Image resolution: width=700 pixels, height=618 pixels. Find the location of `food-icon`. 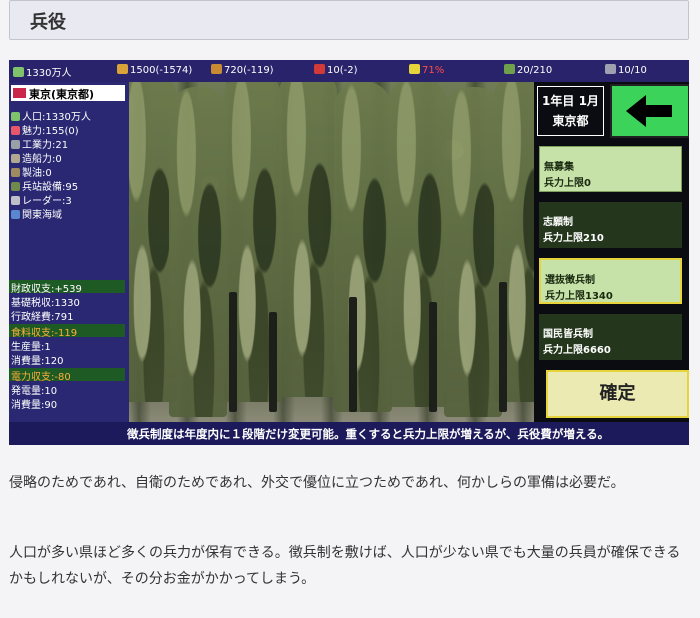

food-icon is located at coordinates (216, 69).